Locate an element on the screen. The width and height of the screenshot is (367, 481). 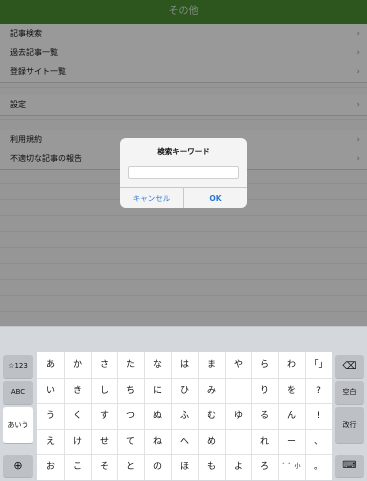
kana-key: ゆ is located at coordinates (238, 416).